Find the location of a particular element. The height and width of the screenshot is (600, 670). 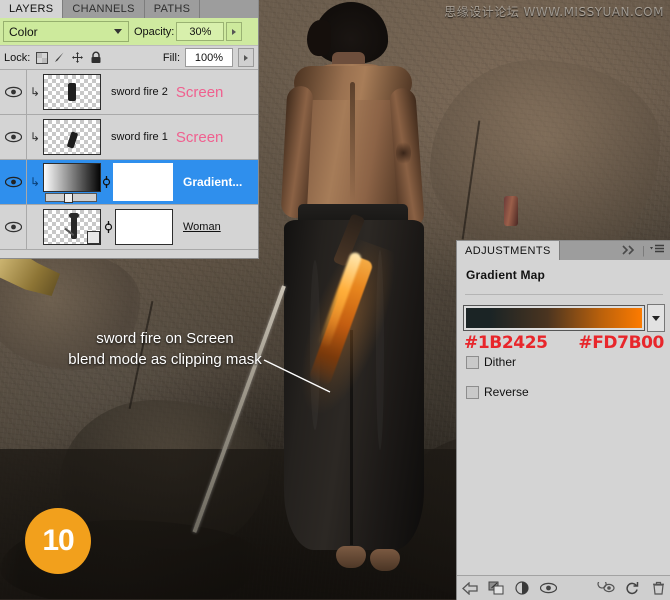

layer-name-label: sword fire 1 is located at coordinates (139, 137).